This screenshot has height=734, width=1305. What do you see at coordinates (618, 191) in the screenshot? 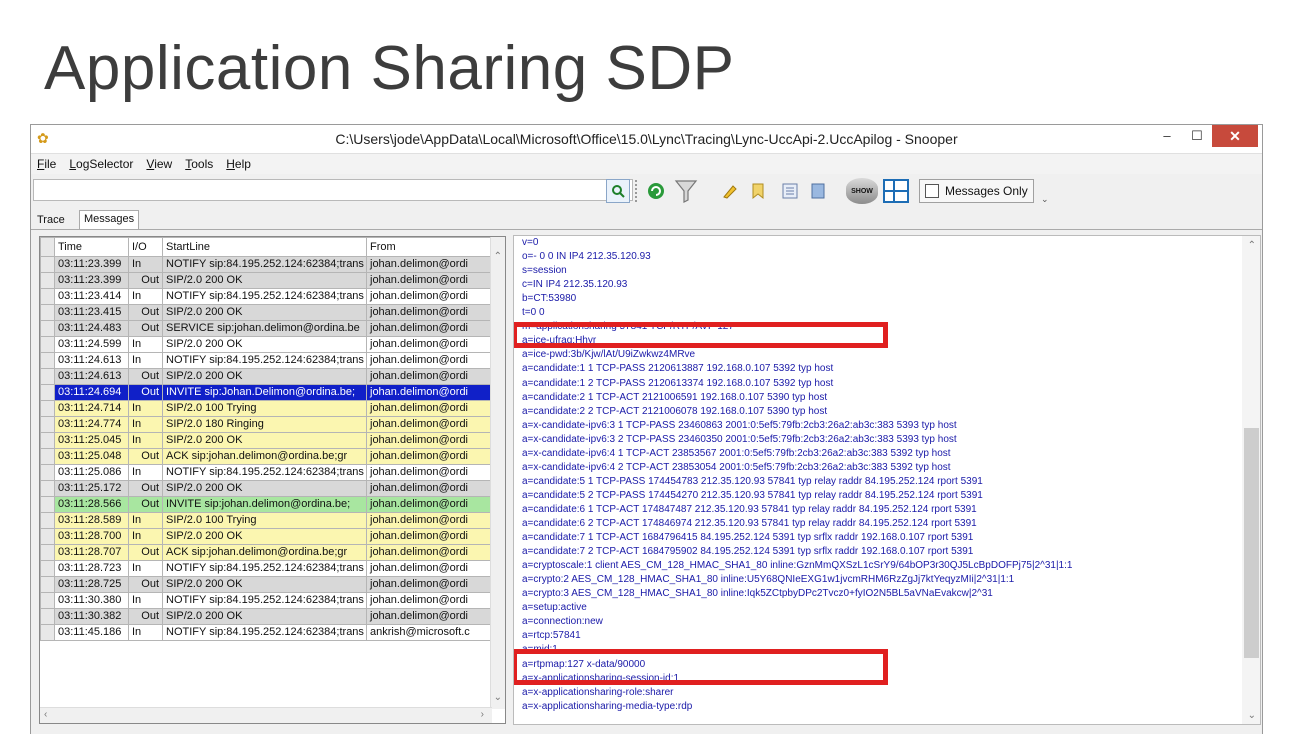
I see `search-icon` at bounding box center [618, 191].